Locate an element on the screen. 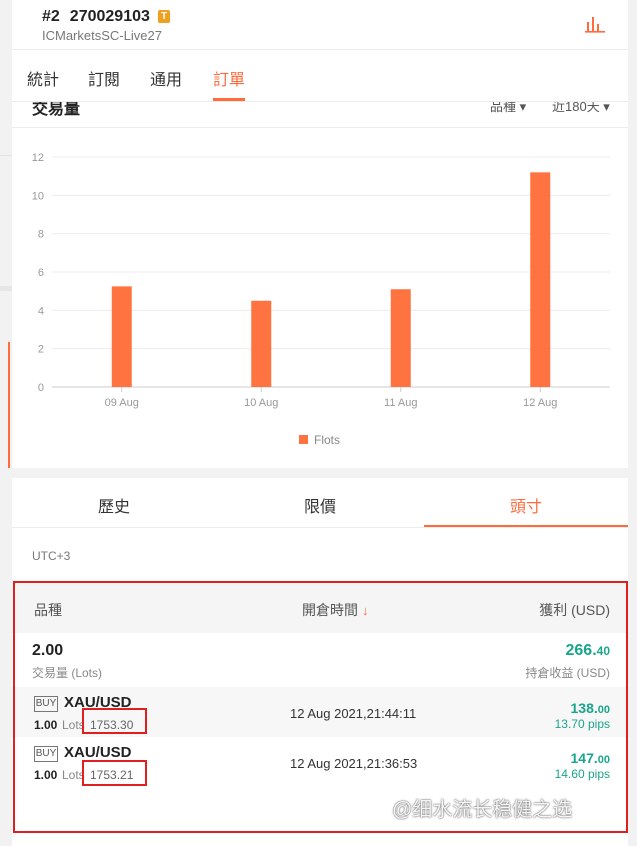  volume-section-header: 交易量 品種 ▾ 近180天 ▾ is located at coordinates (320, 115).